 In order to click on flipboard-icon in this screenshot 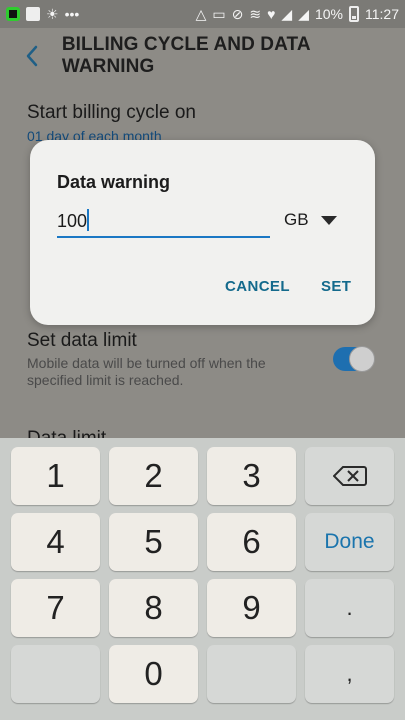, I will do `click(33, 14)`.